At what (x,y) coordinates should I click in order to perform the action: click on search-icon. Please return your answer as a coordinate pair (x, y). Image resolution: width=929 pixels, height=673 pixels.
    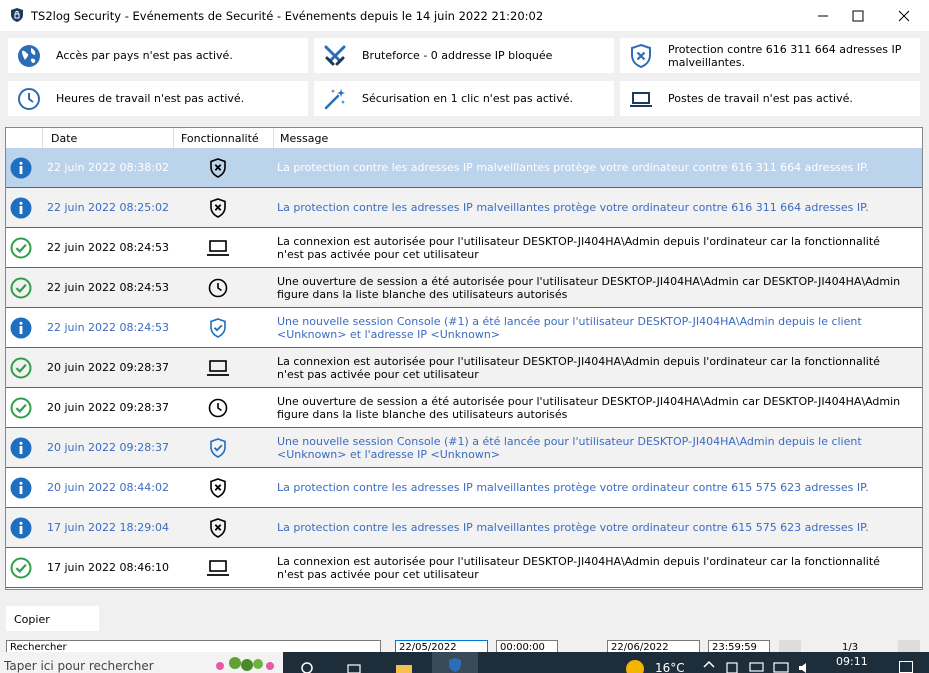
    Looking at the image, I should click on (308, 665).